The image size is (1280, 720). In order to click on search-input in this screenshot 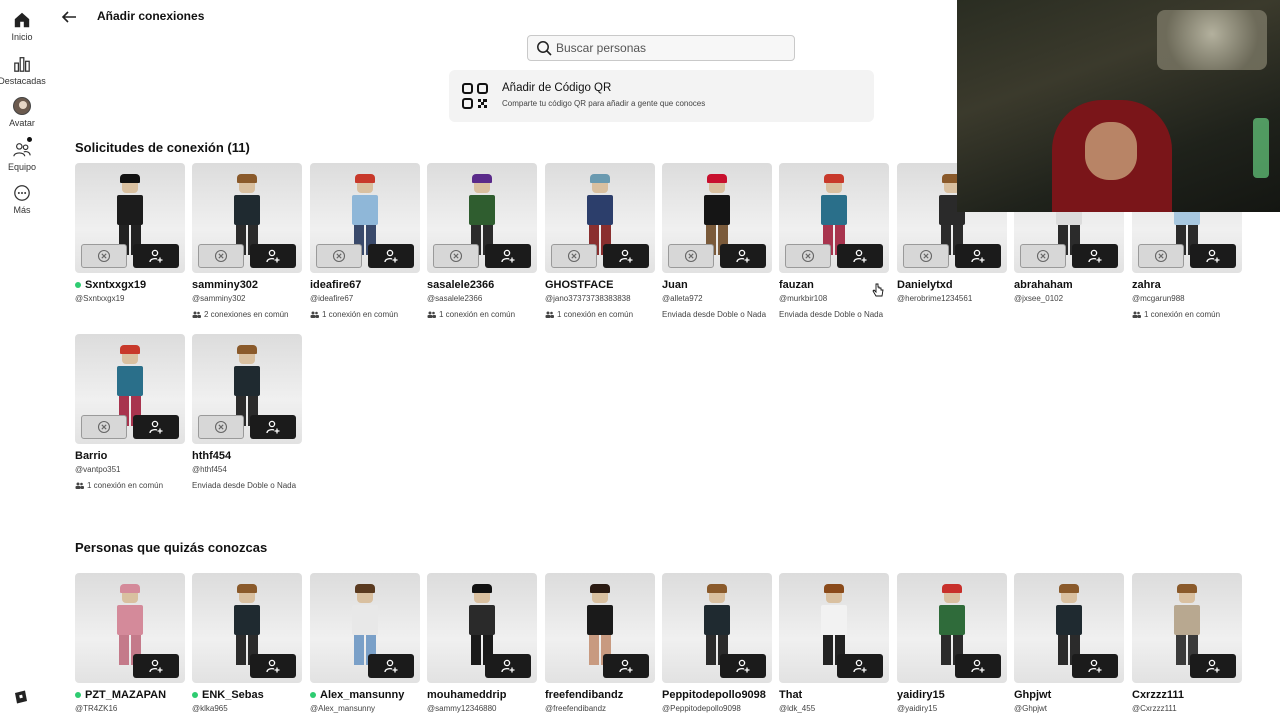, I will do `click(666, 48)`.